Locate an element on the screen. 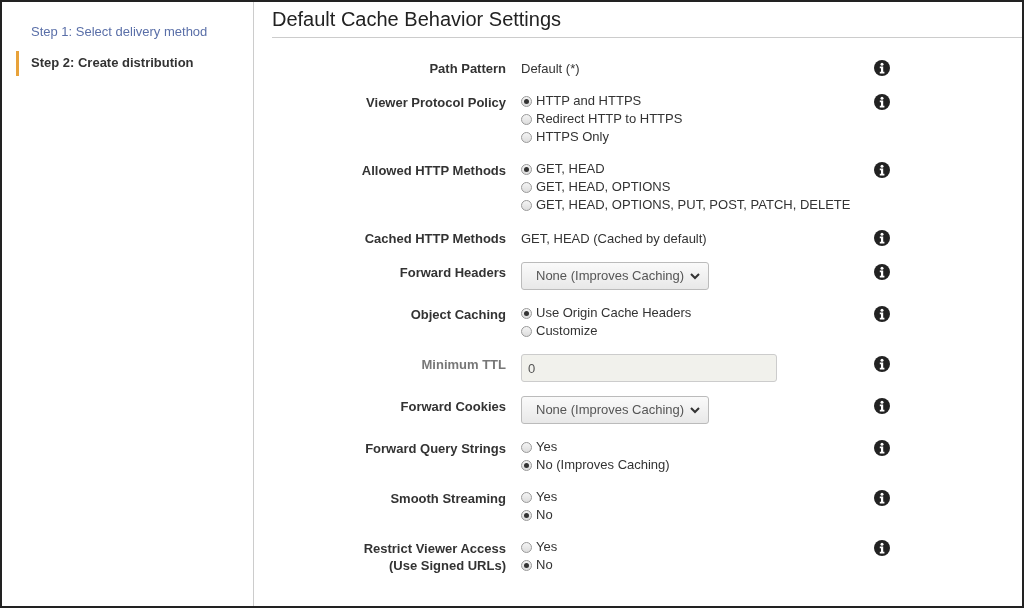 The image size is (1024, 608). radio-option: Redirect HTTP to HTTPS is located at coordinates (690, 119).